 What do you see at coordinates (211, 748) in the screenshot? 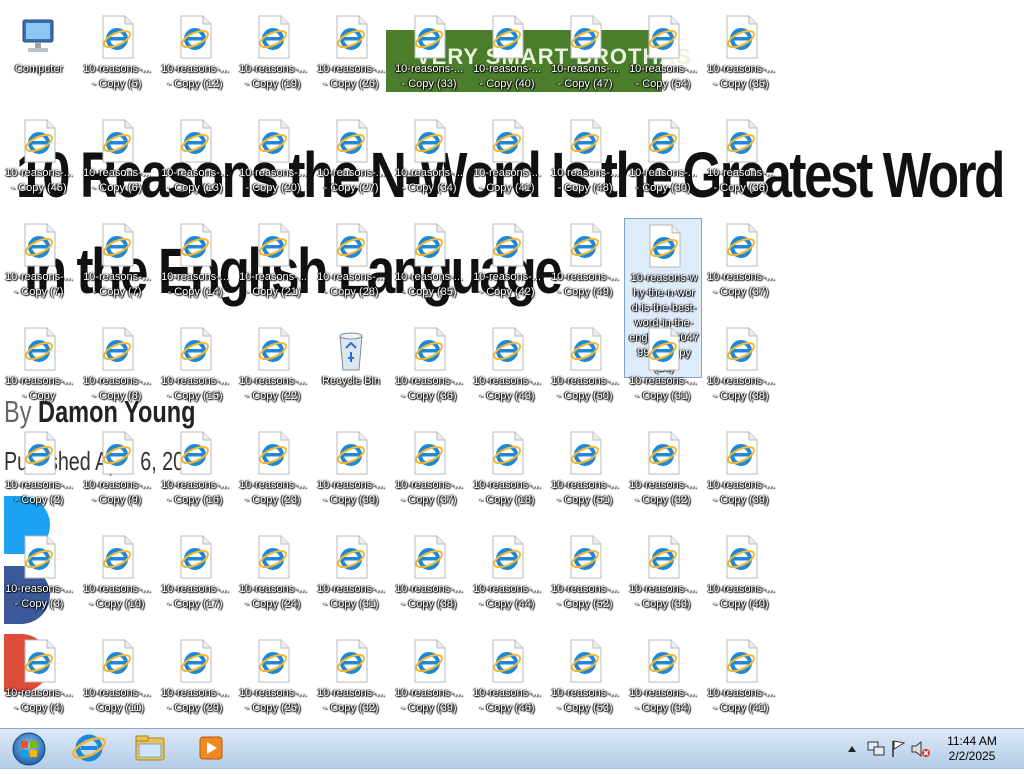
I see `taskbar-windows-media-player-button` at bounding box center [211, 748].